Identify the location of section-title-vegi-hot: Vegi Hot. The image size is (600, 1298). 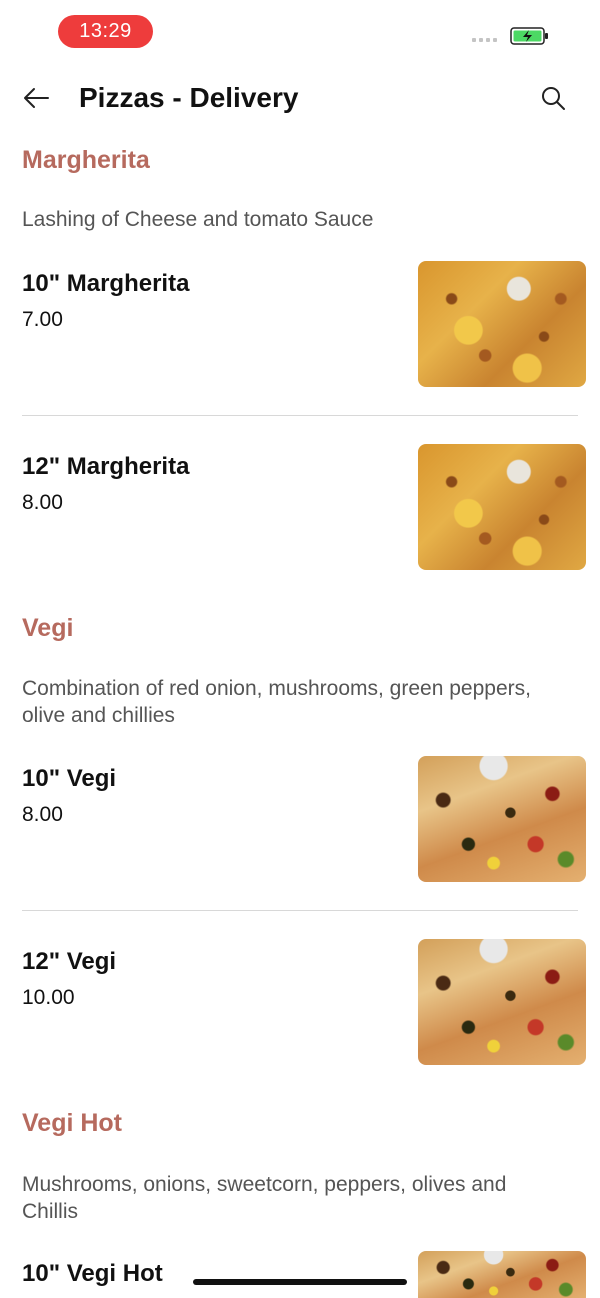
(72, 1123).